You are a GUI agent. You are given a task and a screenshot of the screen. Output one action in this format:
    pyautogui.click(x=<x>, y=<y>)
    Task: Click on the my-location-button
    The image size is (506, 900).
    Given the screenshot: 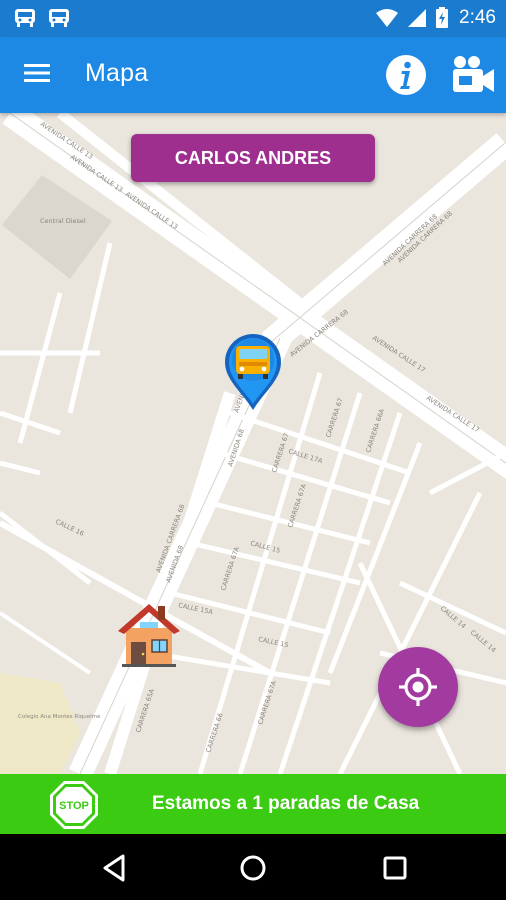 What is the action you would take?
    pyautogui.click(x=418, y=687)
    